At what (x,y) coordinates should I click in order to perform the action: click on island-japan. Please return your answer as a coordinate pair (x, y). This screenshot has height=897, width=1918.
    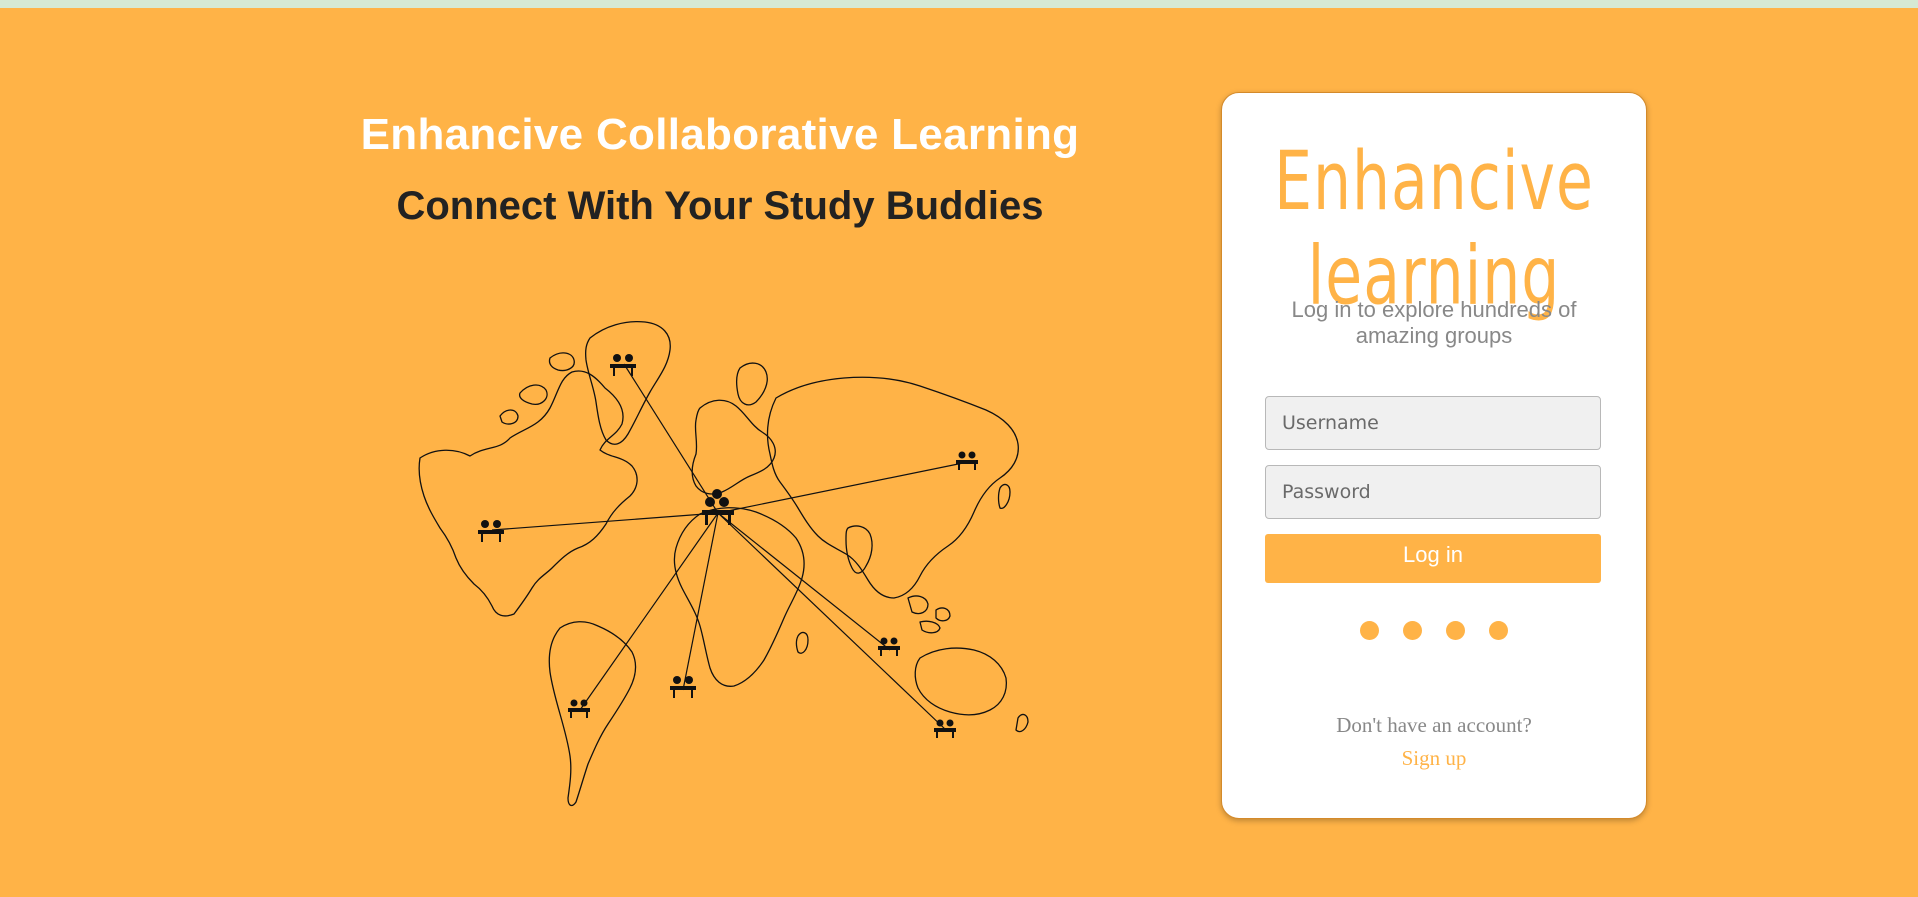
    Looking at the image, I should click on (1004, 496).